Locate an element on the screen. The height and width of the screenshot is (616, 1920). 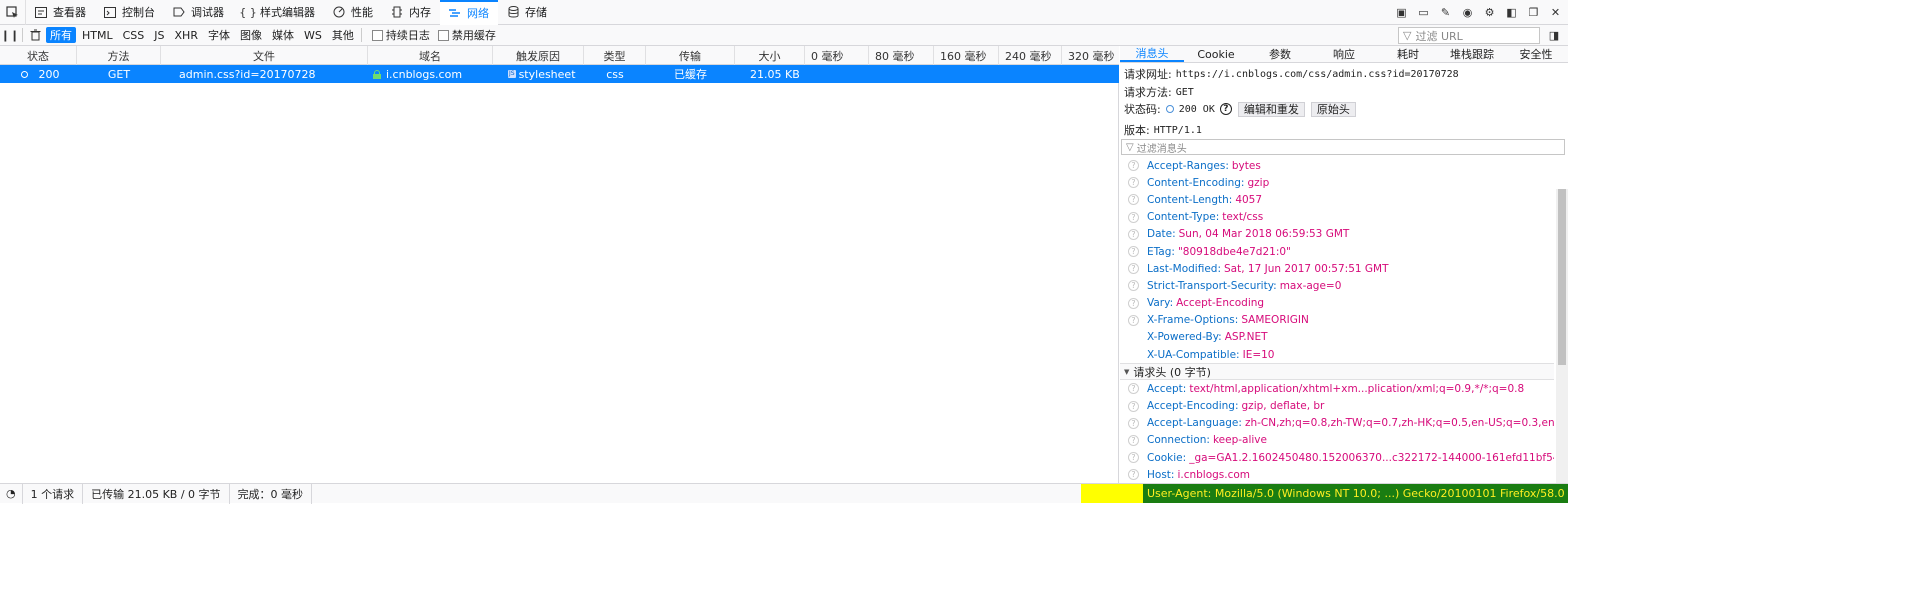
tab-network: 网络 is located at coordinates (469, 12).